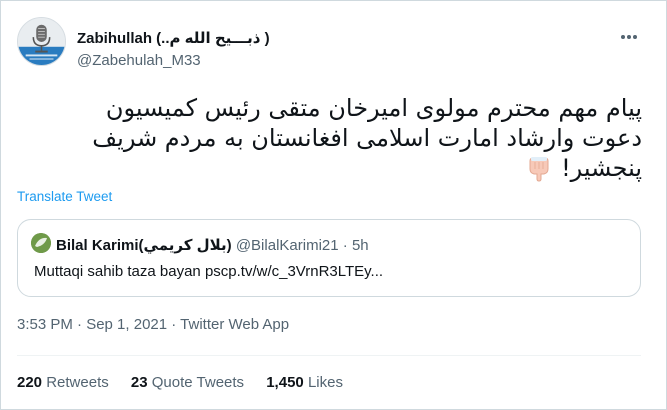 This screenshot has width=667, height=410. What do you see at coordinates (139, 60) in the screenshot?
I see `author-handle: @Zabehulah_M33` at bounding box center [139, 60].